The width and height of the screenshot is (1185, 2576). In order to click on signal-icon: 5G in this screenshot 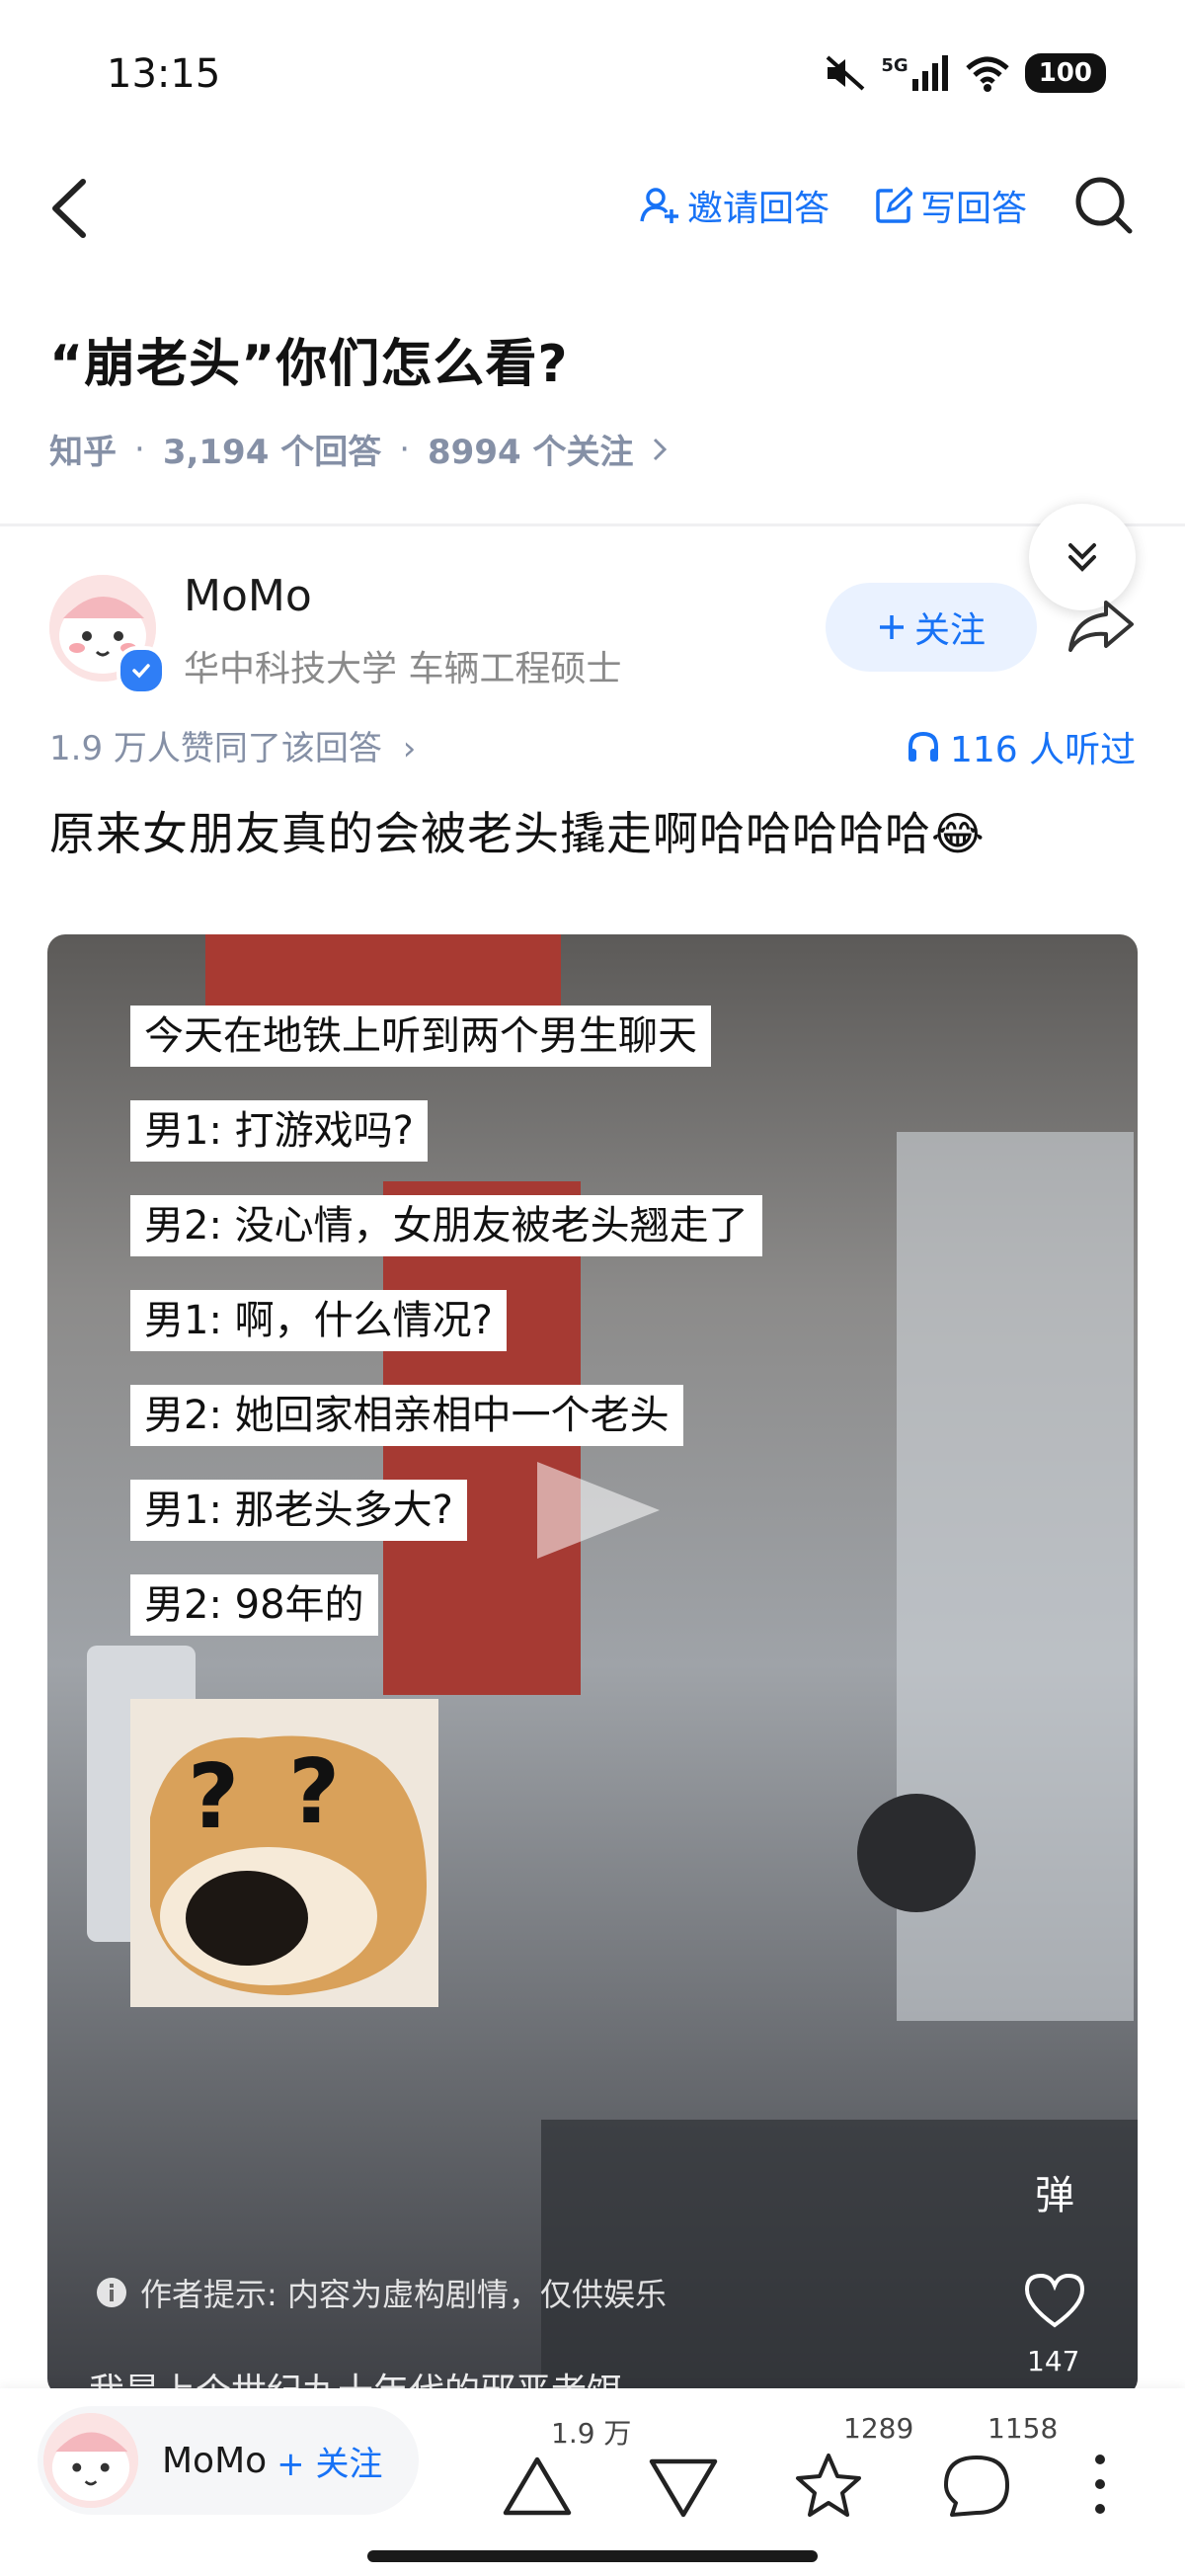, I will do `click(915, 73)`.